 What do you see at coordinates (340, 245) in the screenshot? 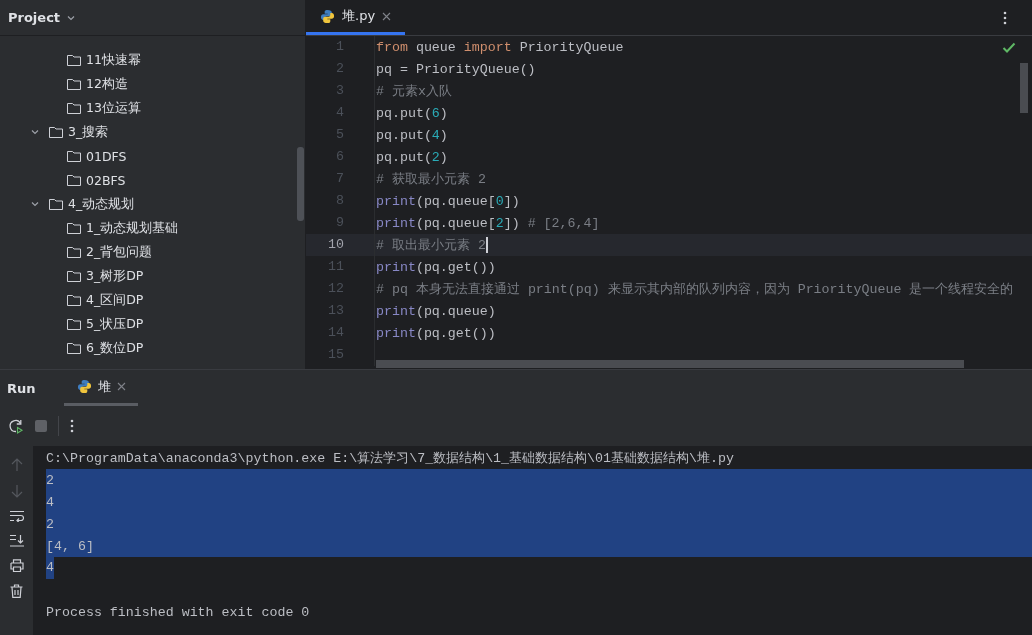
I see `line-number: 10` at bounding box center [340, 245].